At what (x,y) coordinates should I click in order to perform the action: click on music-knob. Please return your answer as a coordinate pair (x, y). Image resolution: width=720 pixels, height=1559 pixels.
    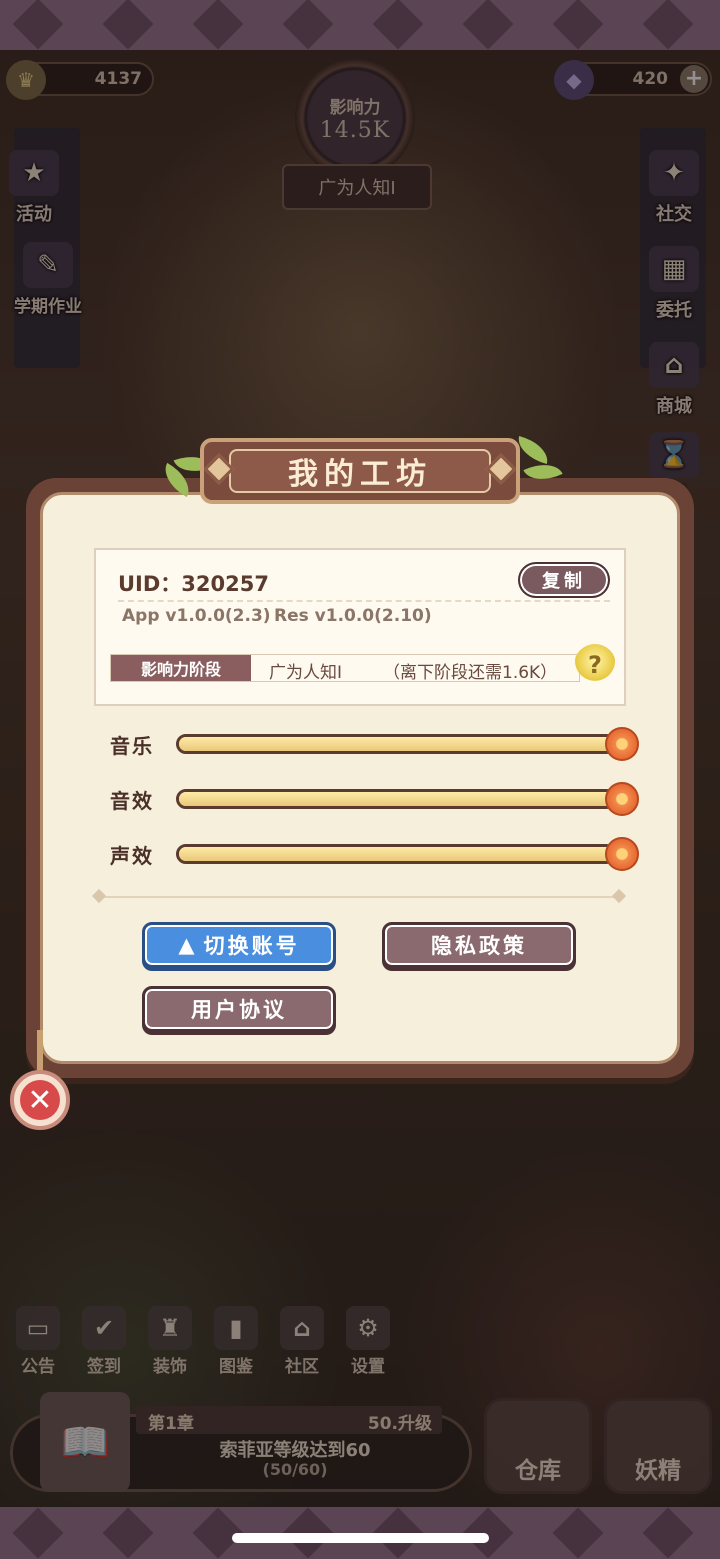
    Looking at the image, I should click on (622, 744).